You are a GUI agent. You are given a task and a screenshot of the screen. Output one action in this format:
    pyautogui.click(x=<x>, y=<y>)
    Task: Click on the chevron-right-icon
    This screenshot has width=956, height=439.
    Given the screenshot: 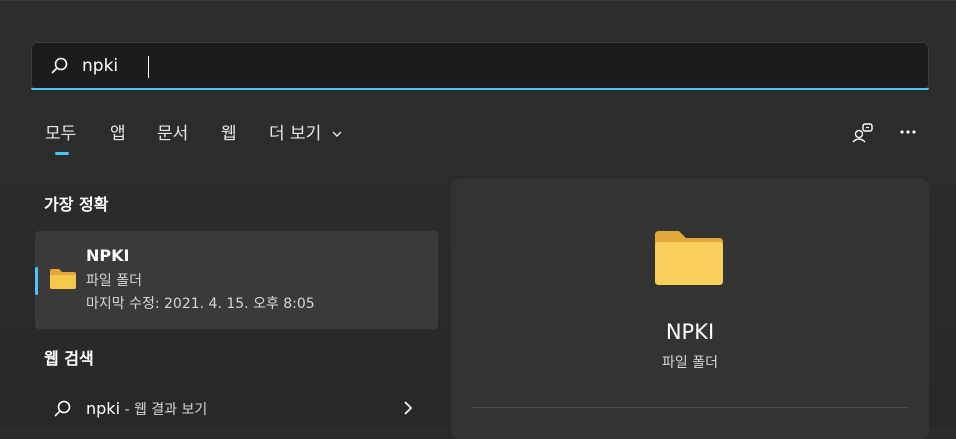 What is the action you would take?
    pyautogui.click(x=408, y=408)
    